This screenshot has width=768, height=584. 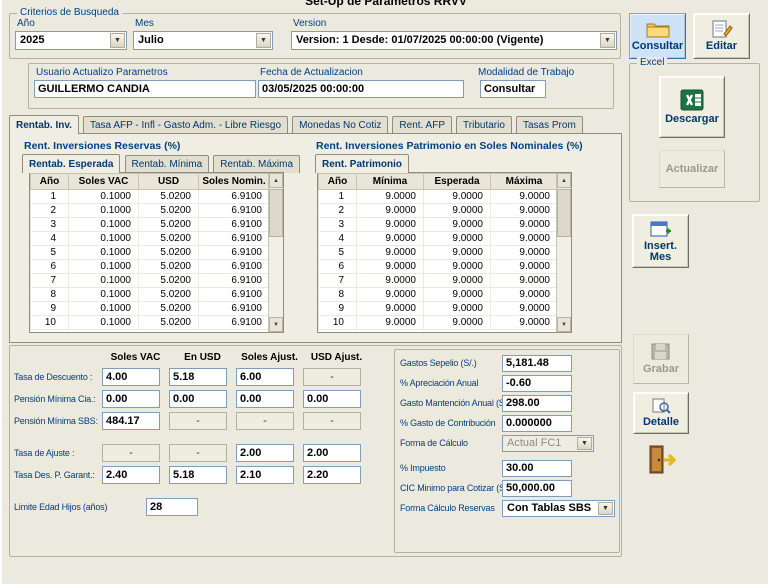 I want to click on table-header-row: Año Soles VAC USD Soles Nomin., so click(x=150, y=181).